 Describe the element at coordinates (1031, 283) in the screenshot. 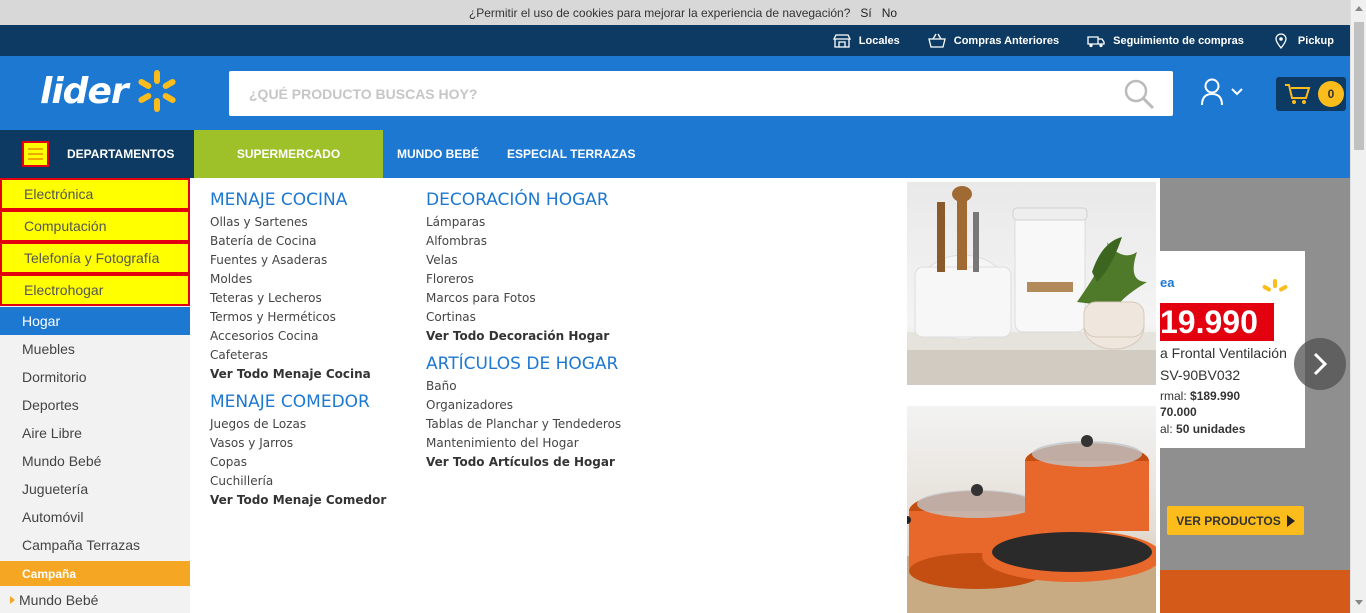

I see `menu-promo-image-kitchen` at that location.